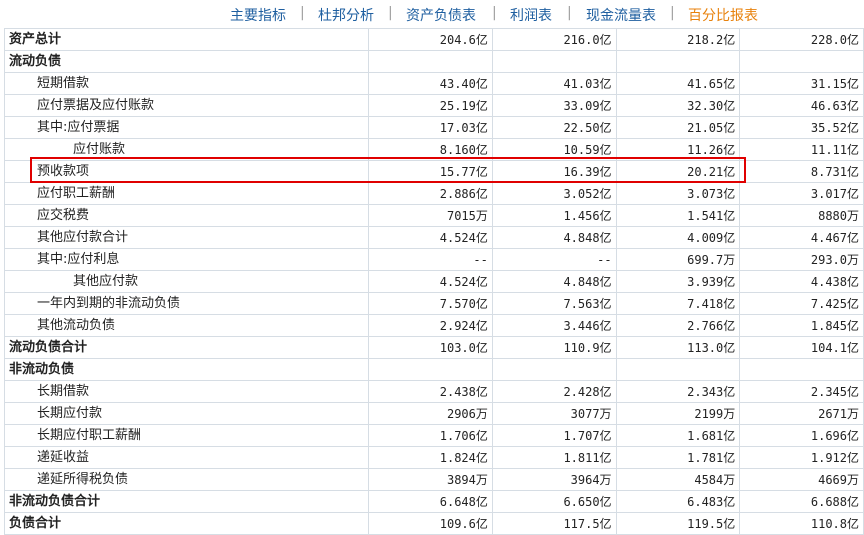 Image resolution: width=864 pixels, height=535 pixels. Describe the element at coordinates (430, 501) in the screenshot. I see `value-cell: 6.648亿` at that location.